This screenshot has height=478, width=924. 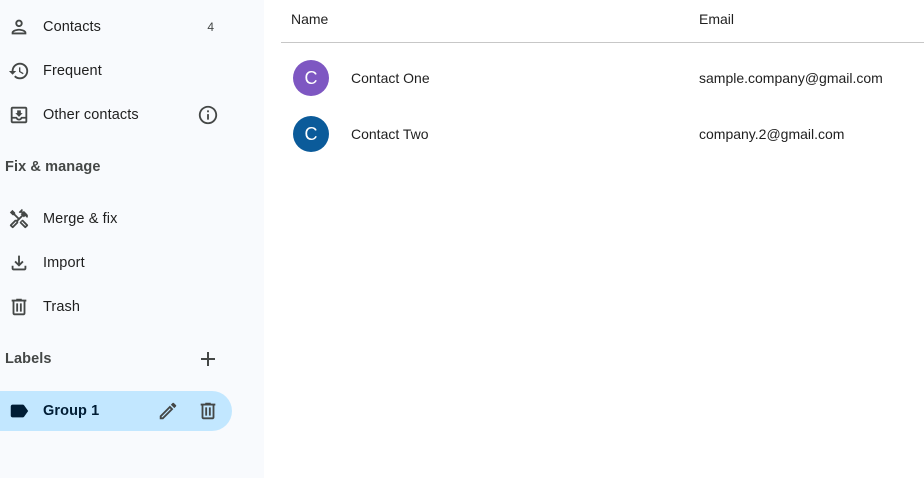 I want to click on info-icon, so click(x=208, y=115).